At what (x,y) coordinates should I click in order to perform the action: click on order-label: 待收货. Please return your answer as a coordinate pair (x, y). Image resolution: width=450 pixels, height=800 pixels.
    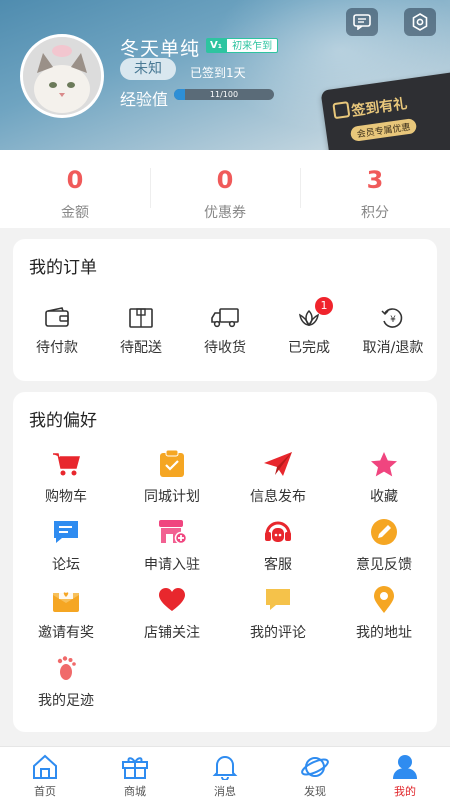
    Looking at the image, I should click on (225, 348).